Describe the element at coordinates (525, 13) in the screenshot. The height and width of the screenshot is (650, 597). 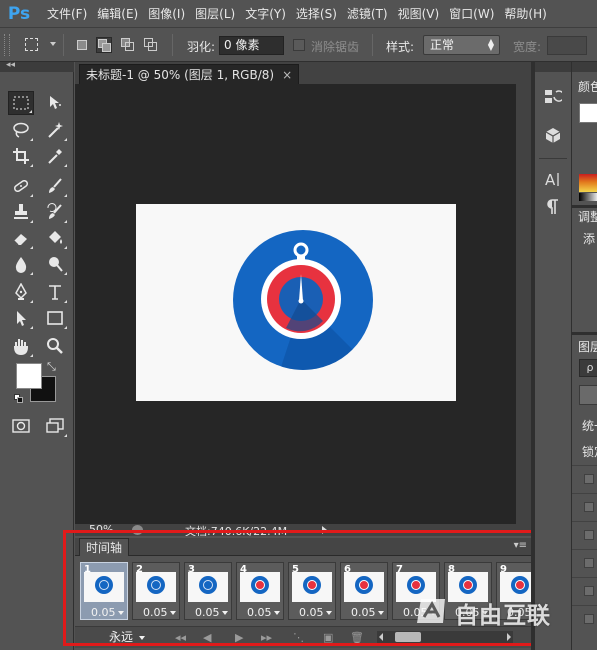
I see `menu-help: 帮助(H)` at that location.